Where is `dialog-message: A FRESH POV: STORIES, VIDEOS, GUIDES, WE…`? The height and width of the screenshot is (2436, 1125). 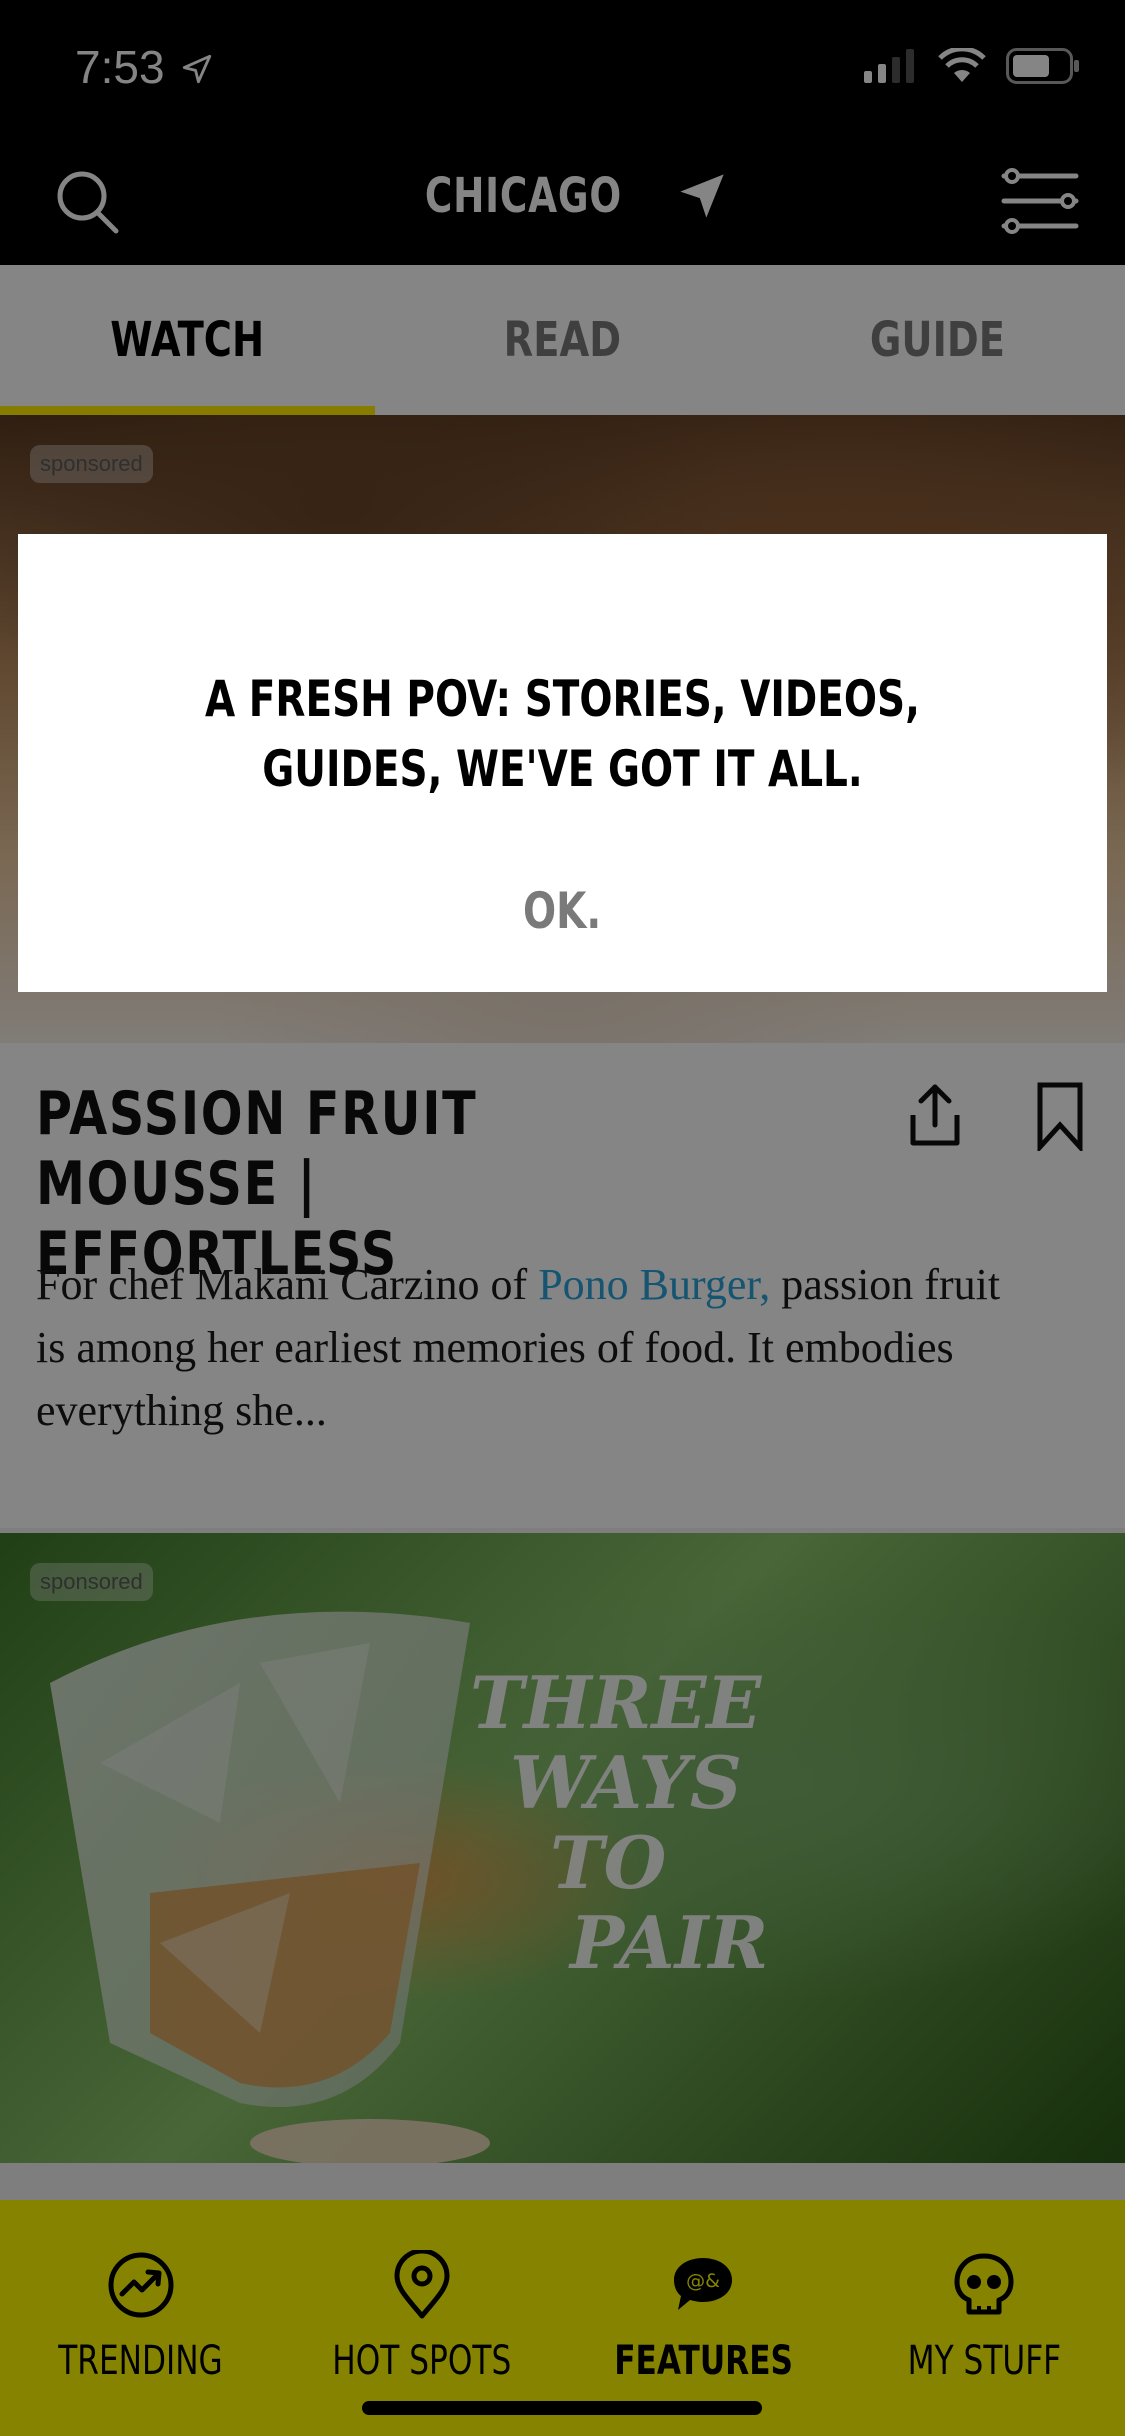
dialog-message: A FRESH POV: STORIES, VIDEOS, GUIDES, WE… is located at coordinates (562, 734).